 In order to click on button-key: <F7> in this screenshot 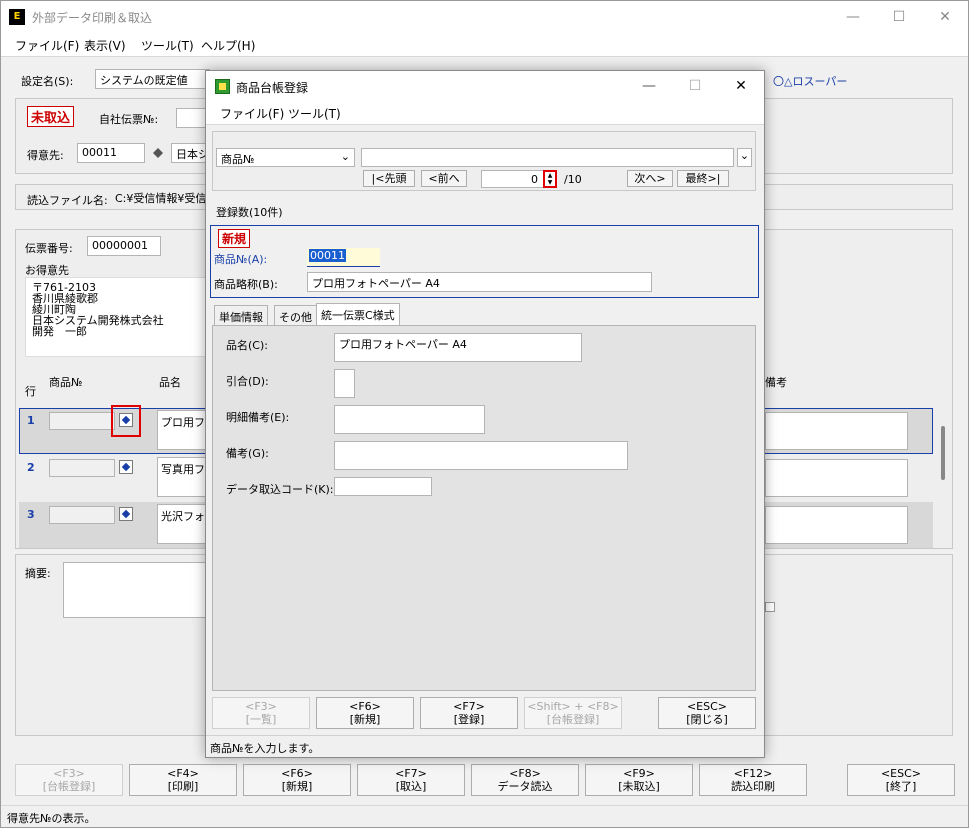, I will do `click(411, 773)`.